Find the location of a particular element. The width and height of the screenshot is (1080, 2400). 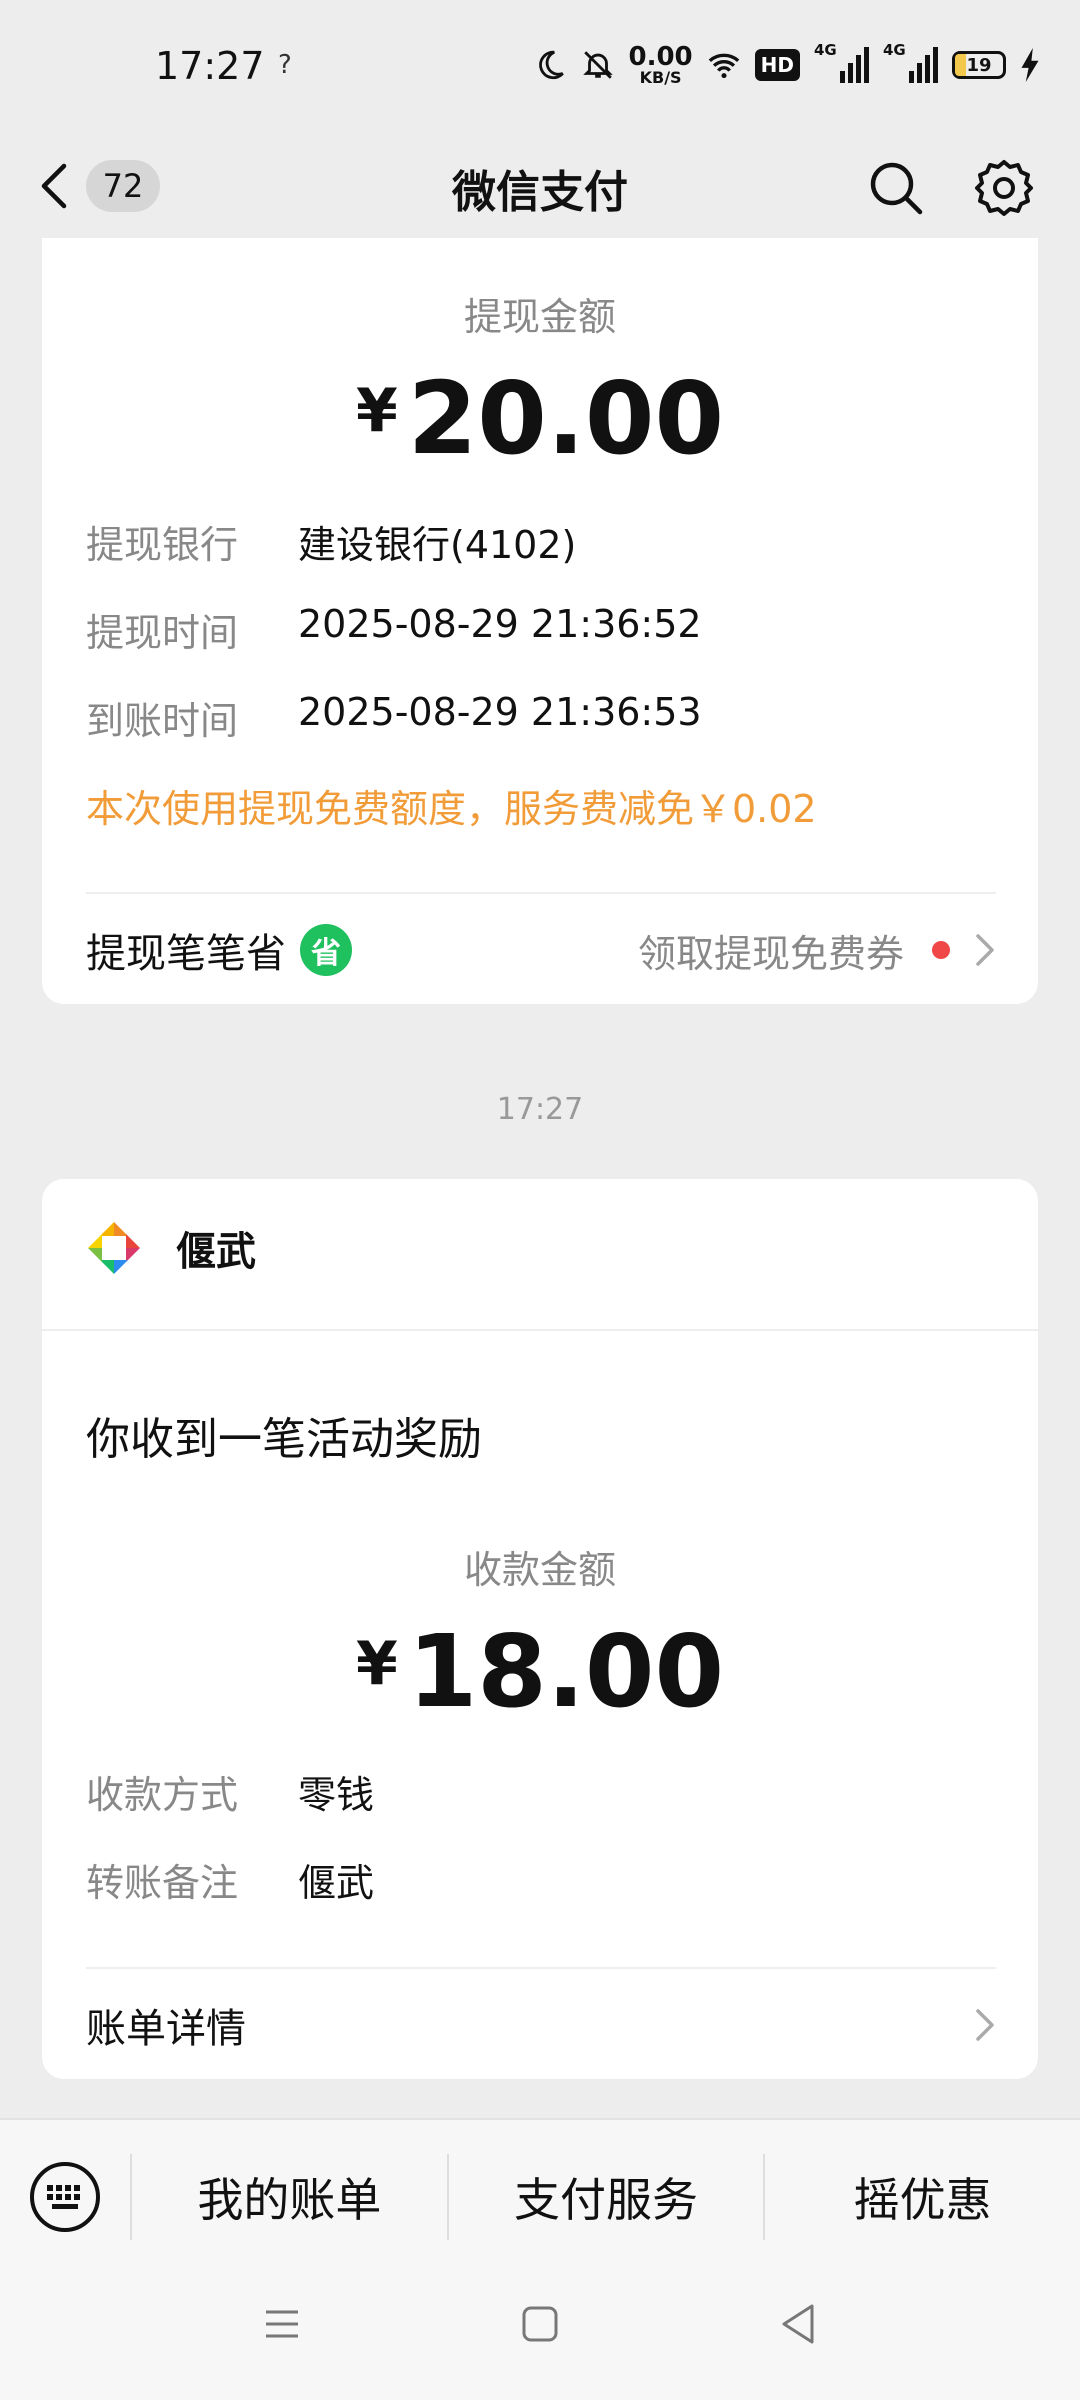

search-icon is located at coordinates (896, 188).